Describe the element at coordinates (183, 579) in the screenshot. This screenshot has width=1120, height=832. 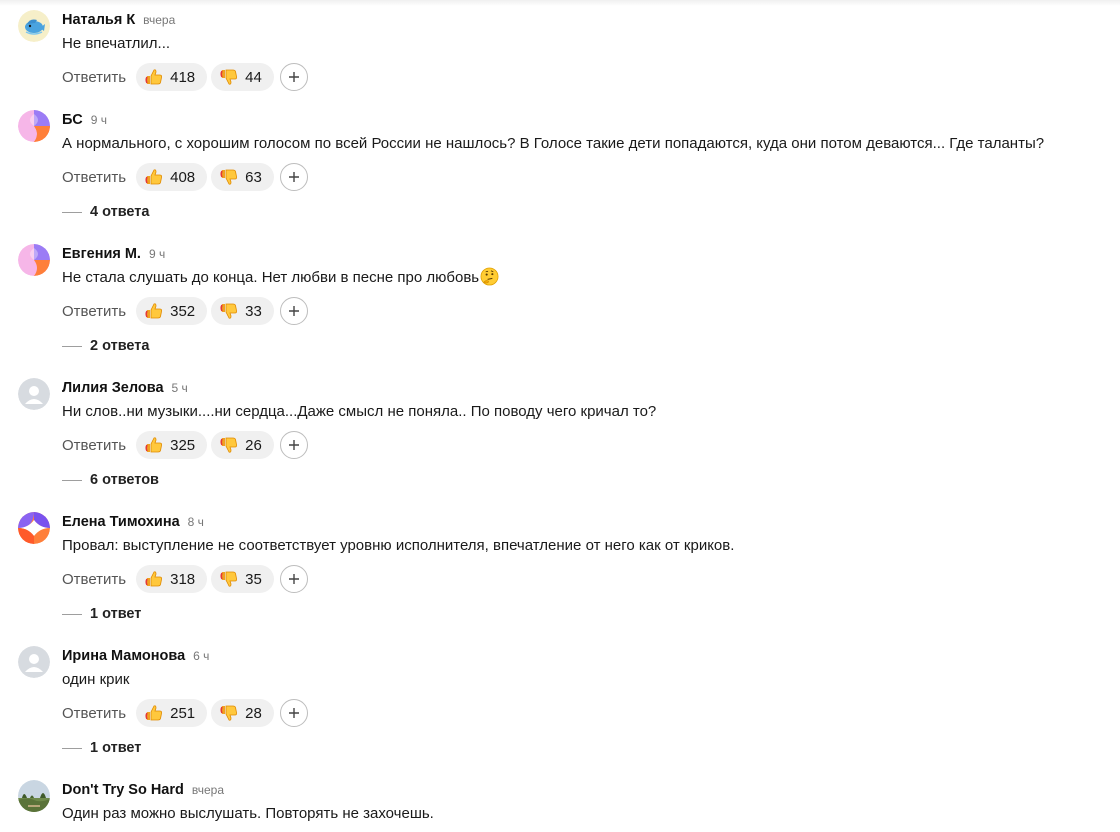
I see `like-count: 318` at that location.